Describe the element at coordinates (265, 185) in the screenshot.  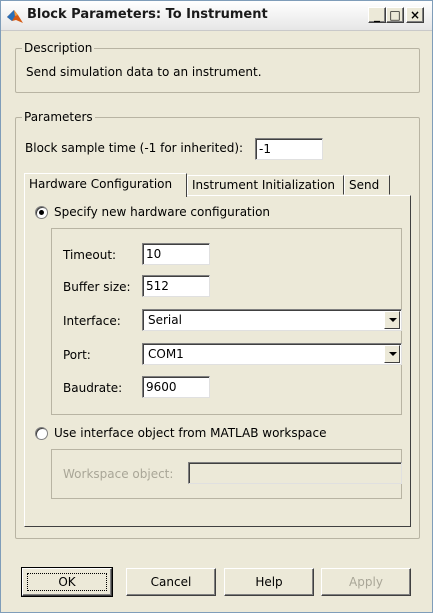
I see `tab-instrument-initialization: Instrument Initialization` at that location.